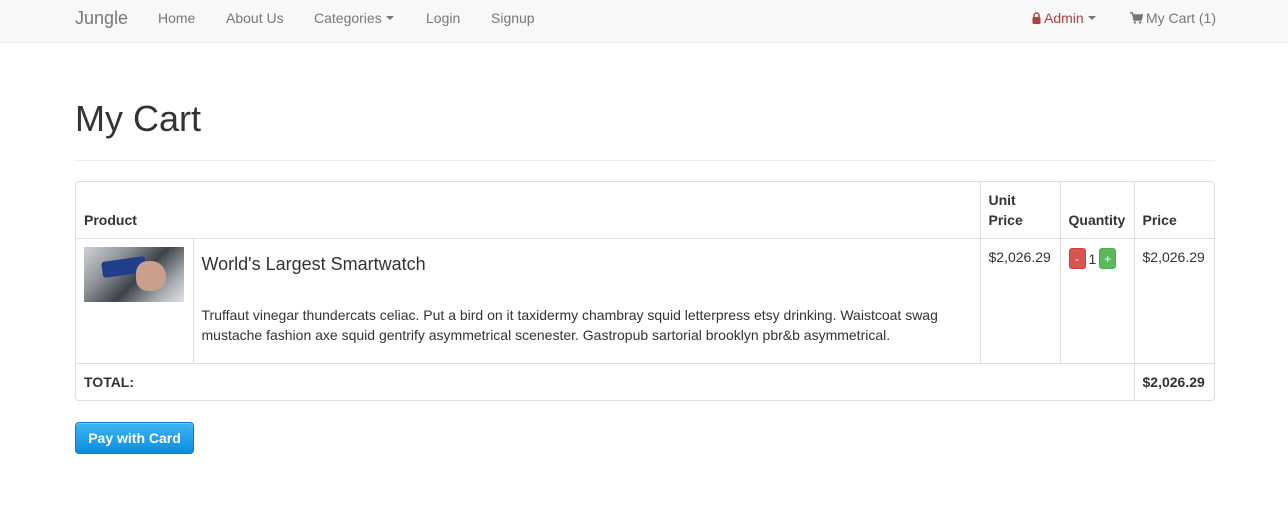 The width and height of the screenshot is (1288, 517). What do you see at coordinates (1136, 18) in the screenshot?
I see `shopping-cart-icon` at bounding box center [1136, 18].